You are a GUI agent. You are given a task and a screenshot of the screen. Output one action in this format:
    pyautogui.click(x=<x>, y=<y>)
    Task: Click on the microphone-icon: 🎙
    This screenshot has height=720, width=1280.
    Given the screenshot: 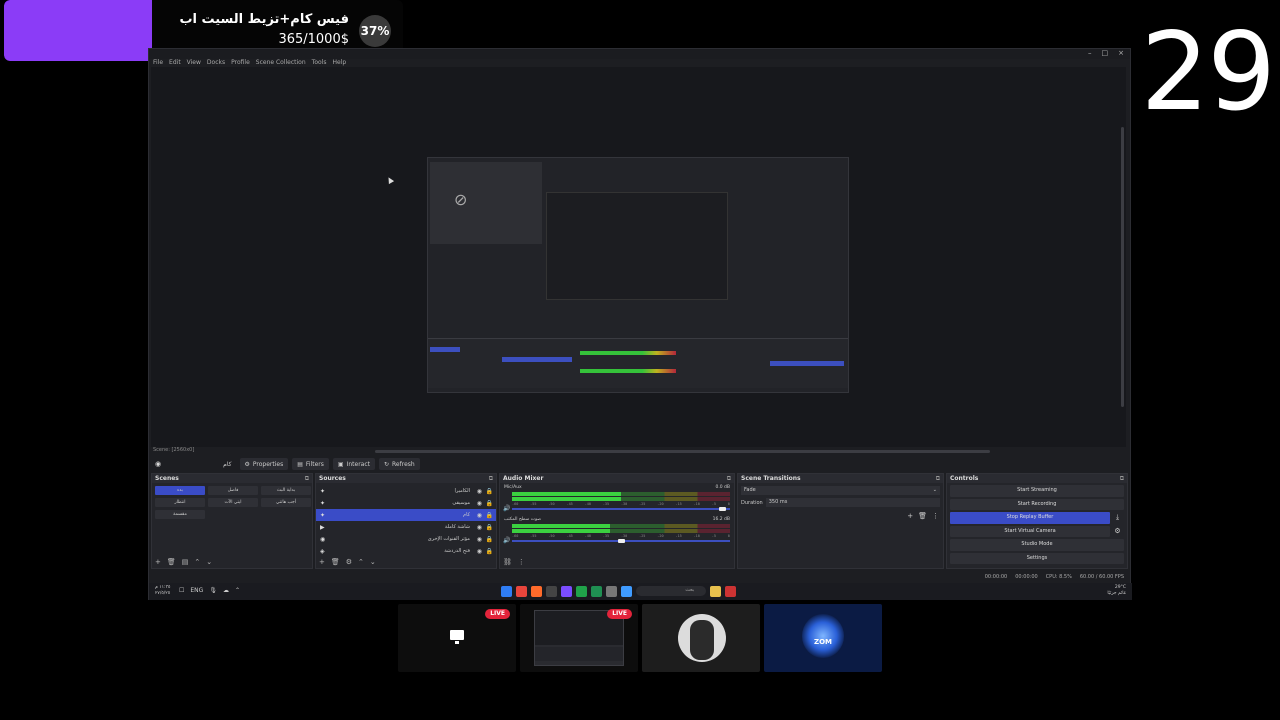 What is the action you would take?
    pyautogui.click(x=213, y=590)
    